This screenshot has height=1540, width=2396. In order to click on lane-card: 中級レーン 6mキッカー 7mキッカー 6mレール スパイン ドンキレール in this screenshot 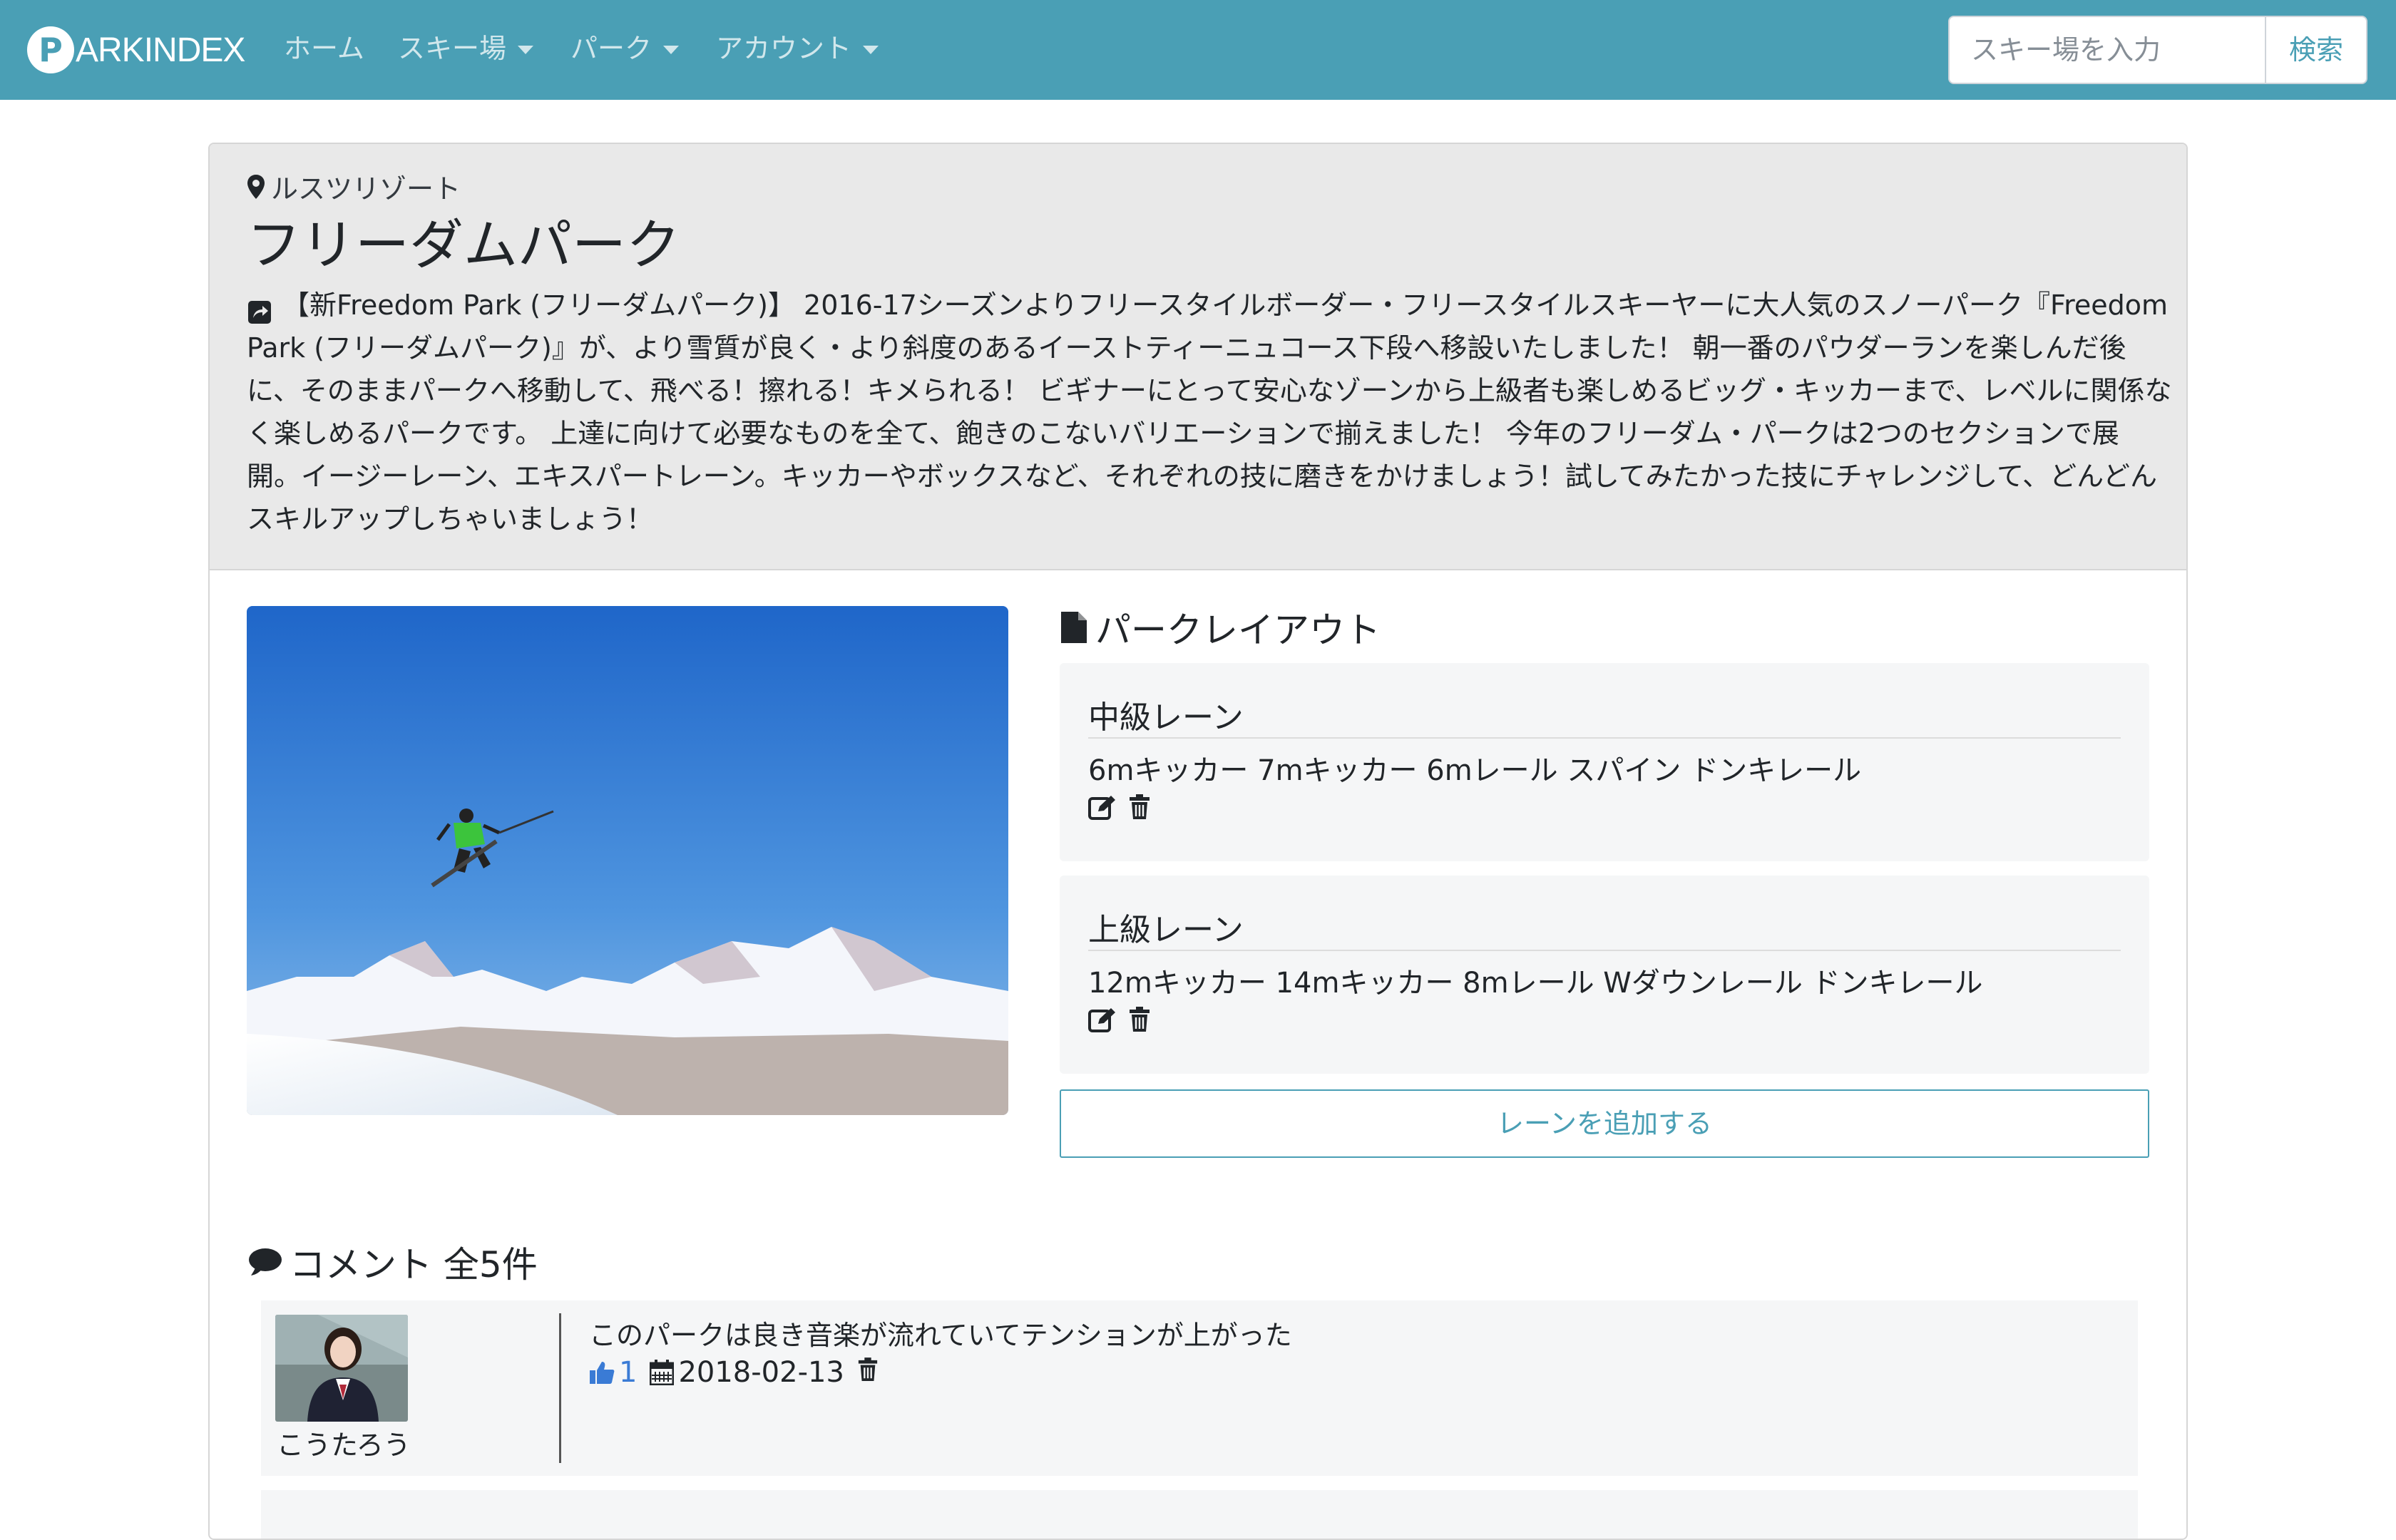, I will do `click(1604, 762)`.